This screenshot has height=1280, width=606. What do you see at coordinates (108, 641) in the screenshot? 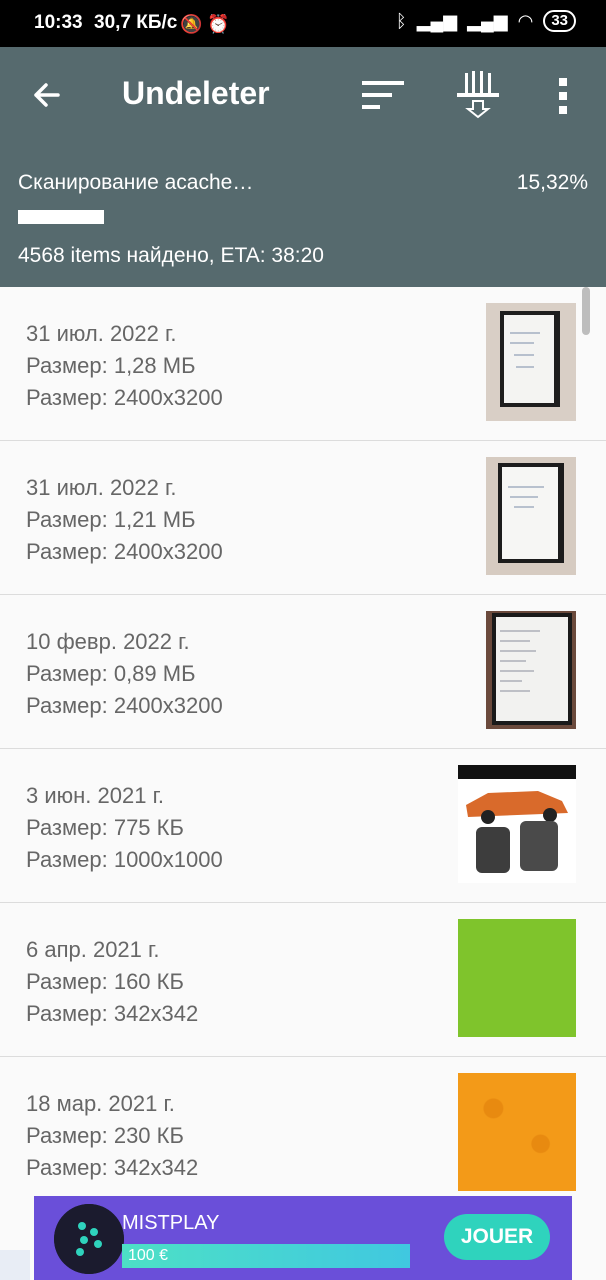
I see `item-date: 10 февр. 2022 г.` at bounding box center [108, 641].